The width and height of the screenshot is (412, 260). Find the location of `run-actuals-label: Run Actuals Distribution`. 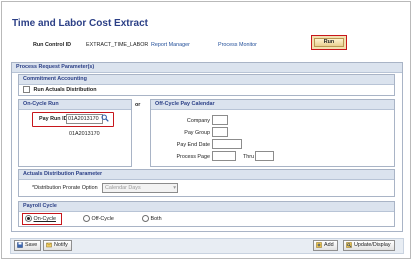

run-actuals-label: Run Actuals Distribution is located at coordinates (65, 89).